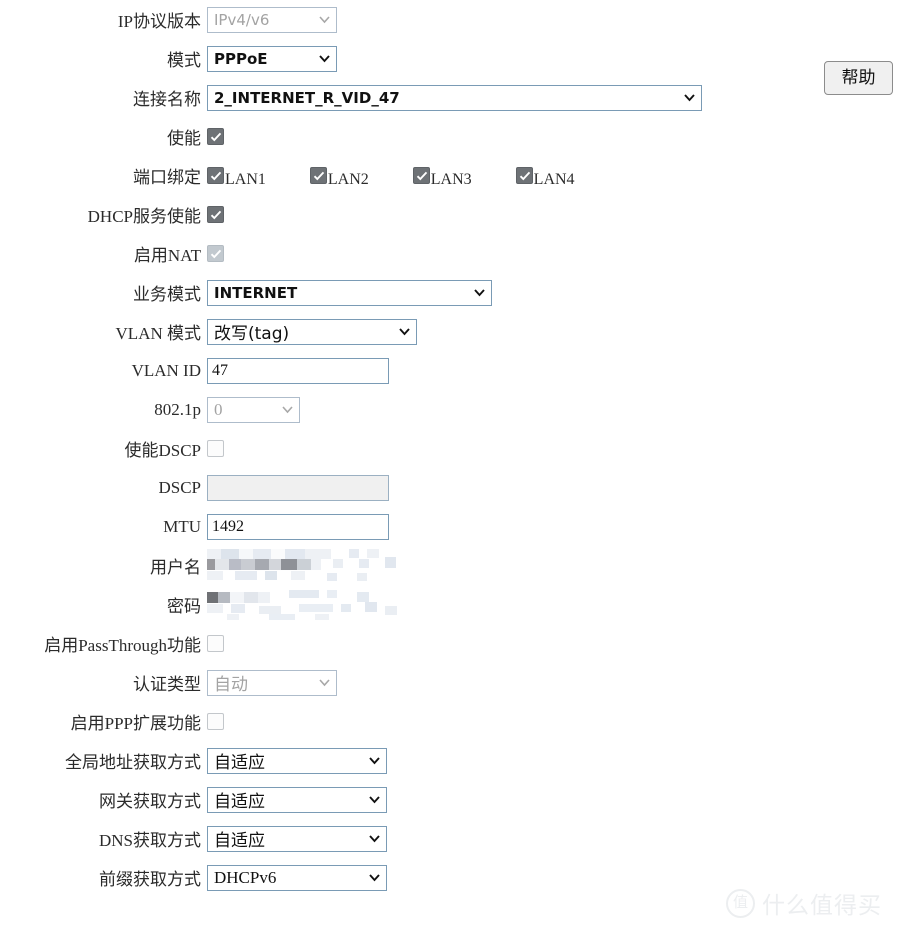  What do you see at coordinates (297, 799) in the screenshot?
I see `gateway-mode-select: 自适应` at bounding box center [297, 799].